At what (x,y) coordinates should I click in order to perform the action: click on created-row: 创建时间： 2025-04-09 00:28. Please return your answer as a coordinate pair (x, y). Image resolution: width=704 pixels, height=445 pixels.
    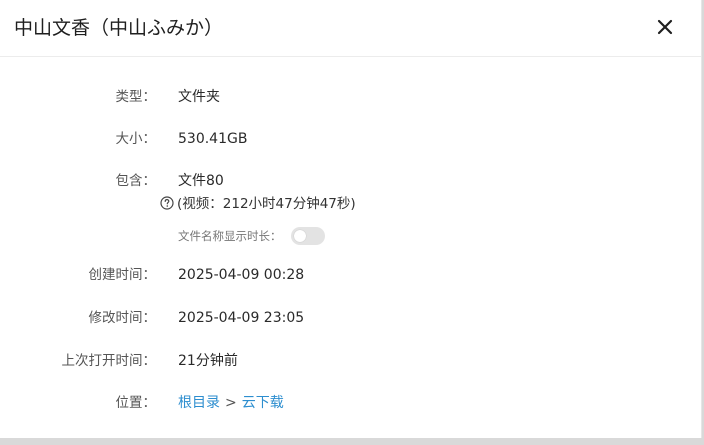
    Looking at the image, I should click on (350, 275).